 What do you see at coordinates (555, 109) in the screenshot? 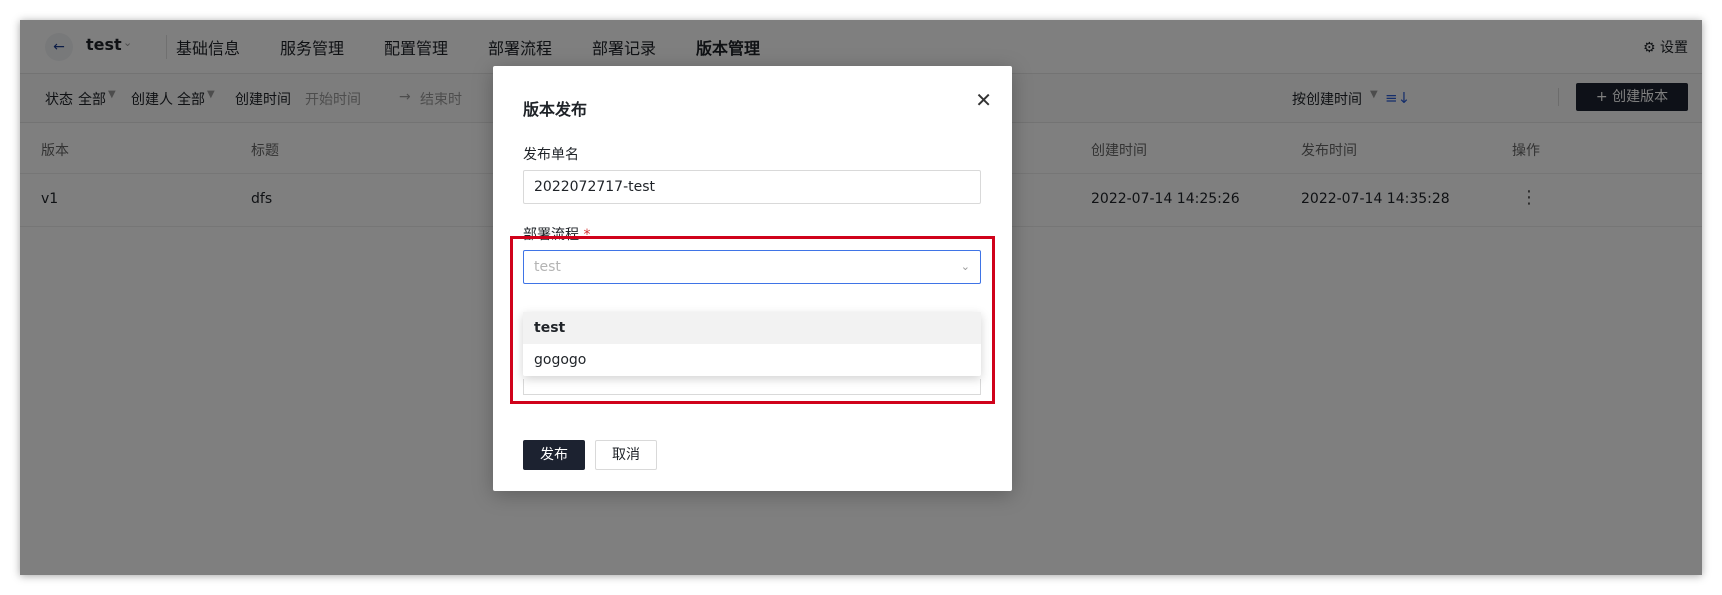
I see `dialog-title: 版本发布` at bounding box center [555, 109].